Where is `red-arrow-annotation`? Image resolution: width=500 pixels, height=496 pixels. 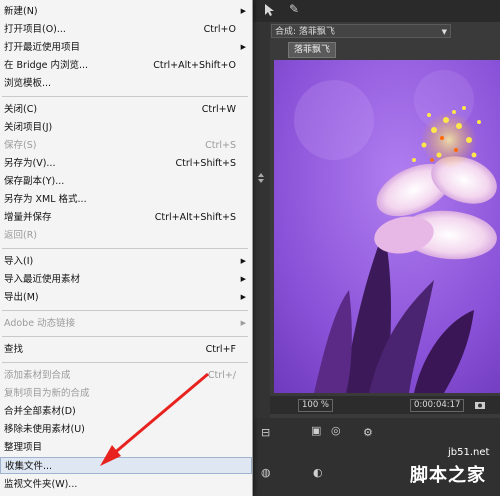
red-arrow-annotation is located at coordinates (154, 419).